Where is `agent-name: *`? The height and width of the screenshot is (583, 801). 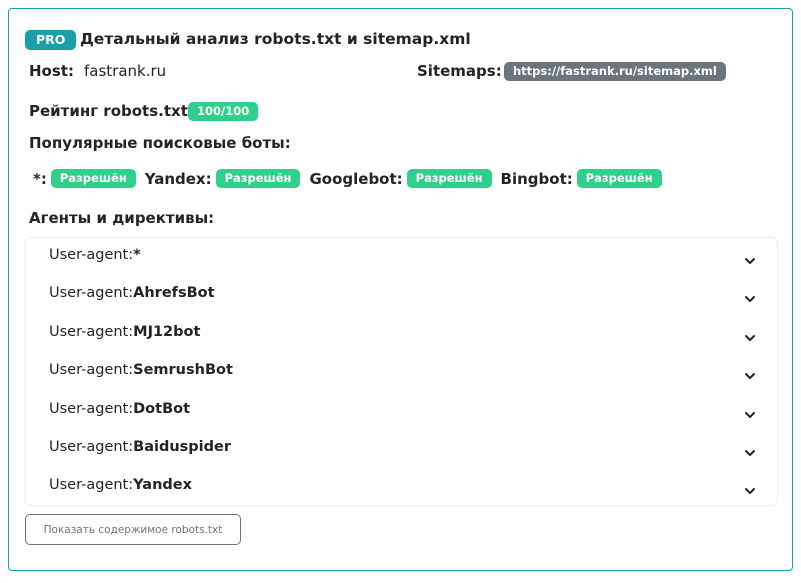
agent-name: * is located at coordinates (137, 255).